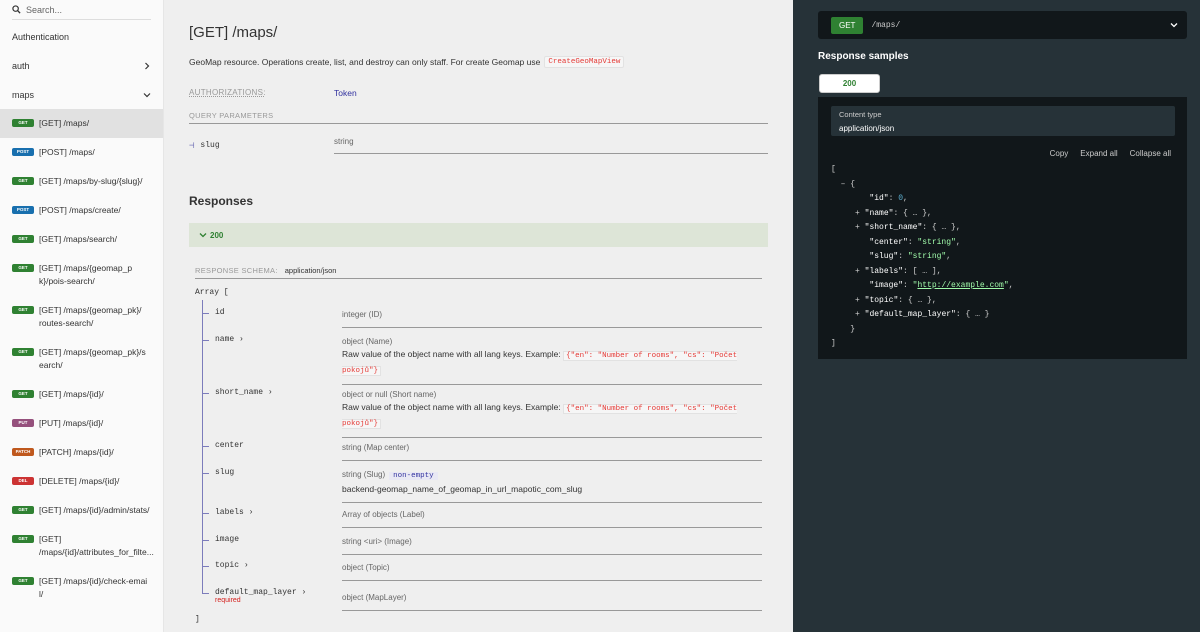 Image resolution: width=1200 pixels, height=632 pixels. What do you see at coordinates (936, 242) in the screenshot?
I see `json-center-value: "string"` at bounding box center [936, 242].